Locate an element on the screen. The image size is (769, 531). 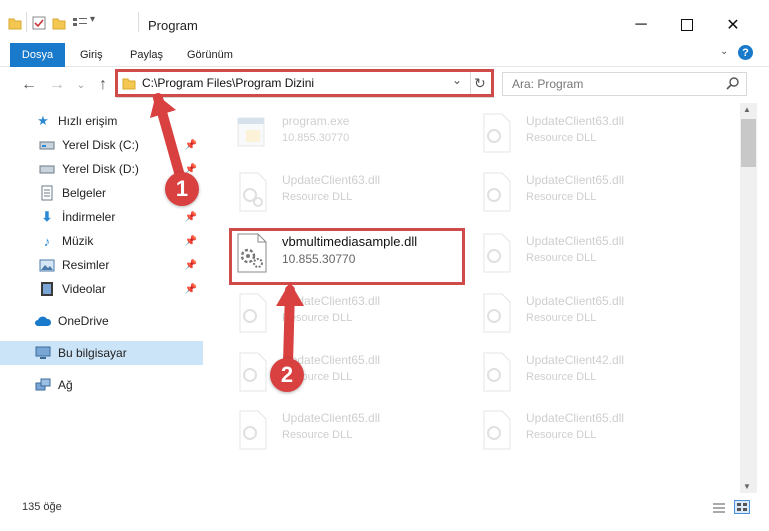
window-title: Program is located at coordinates (173, 25).